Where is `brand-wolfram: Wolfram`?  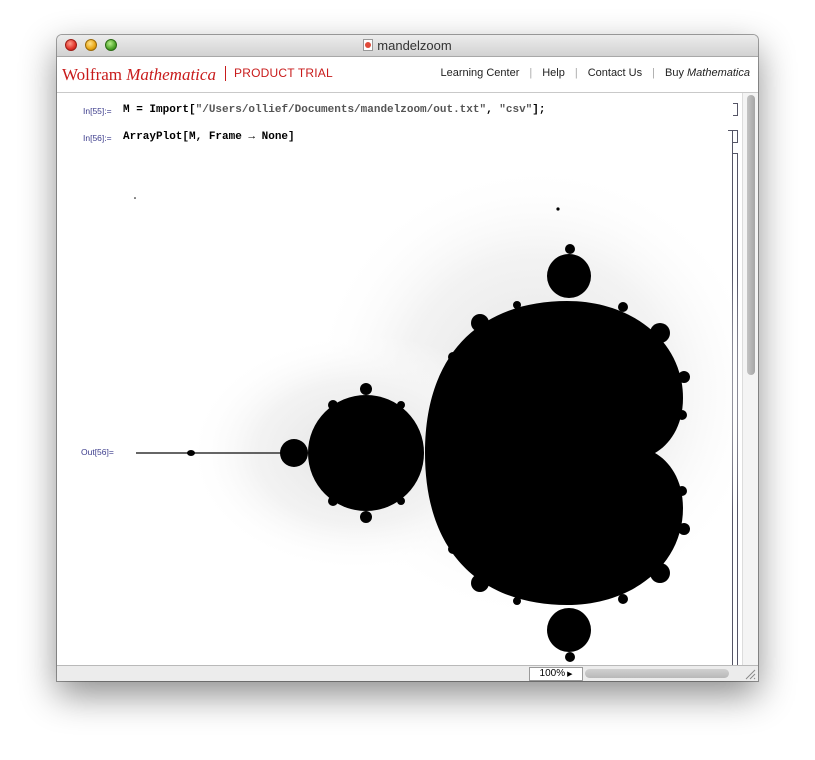
brand-wolfram: Wolfram is located at coordinates (92, 74).